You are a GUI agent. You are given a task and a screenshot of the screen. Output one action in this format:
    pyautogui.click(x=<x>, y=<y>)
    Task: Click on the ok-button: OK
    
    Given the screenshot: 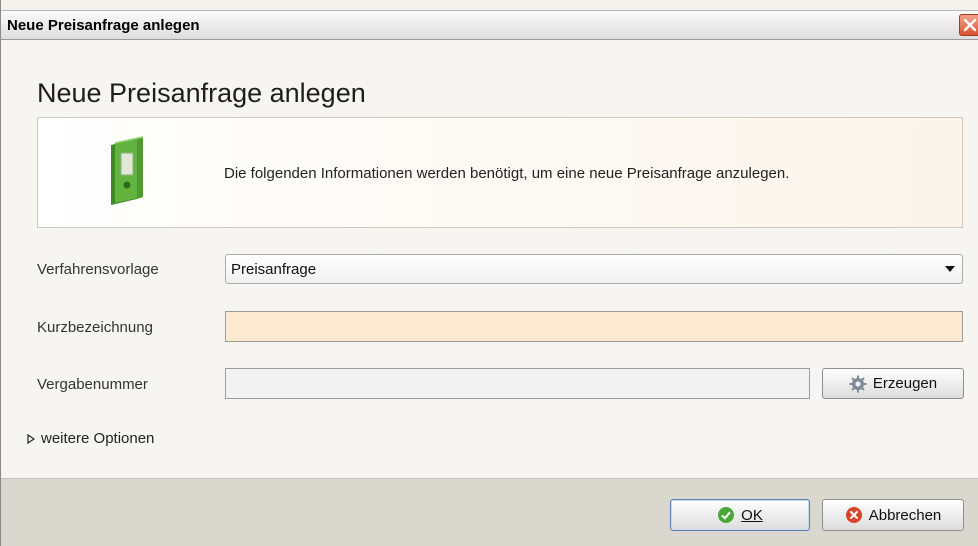 What is the action you would take?
    pyautogui.click(x=740, y=515)
    